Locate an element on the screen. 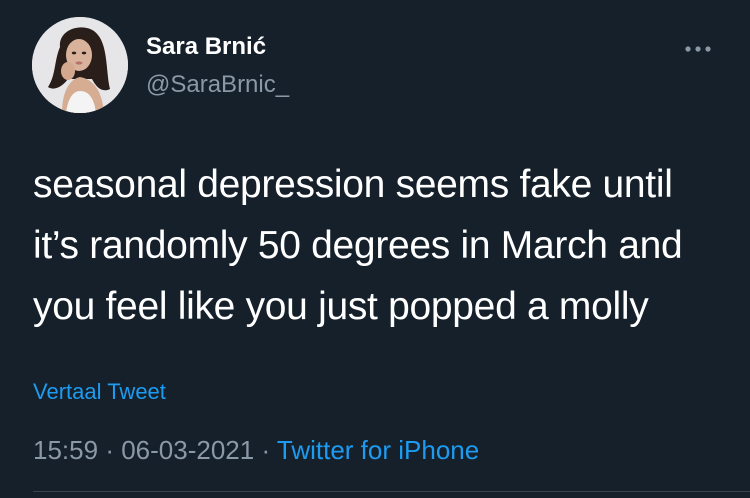 This screenshot has width=750, height=498. translate-tweet-link: Vertaal Tweet is located at coordinates (99, 392).